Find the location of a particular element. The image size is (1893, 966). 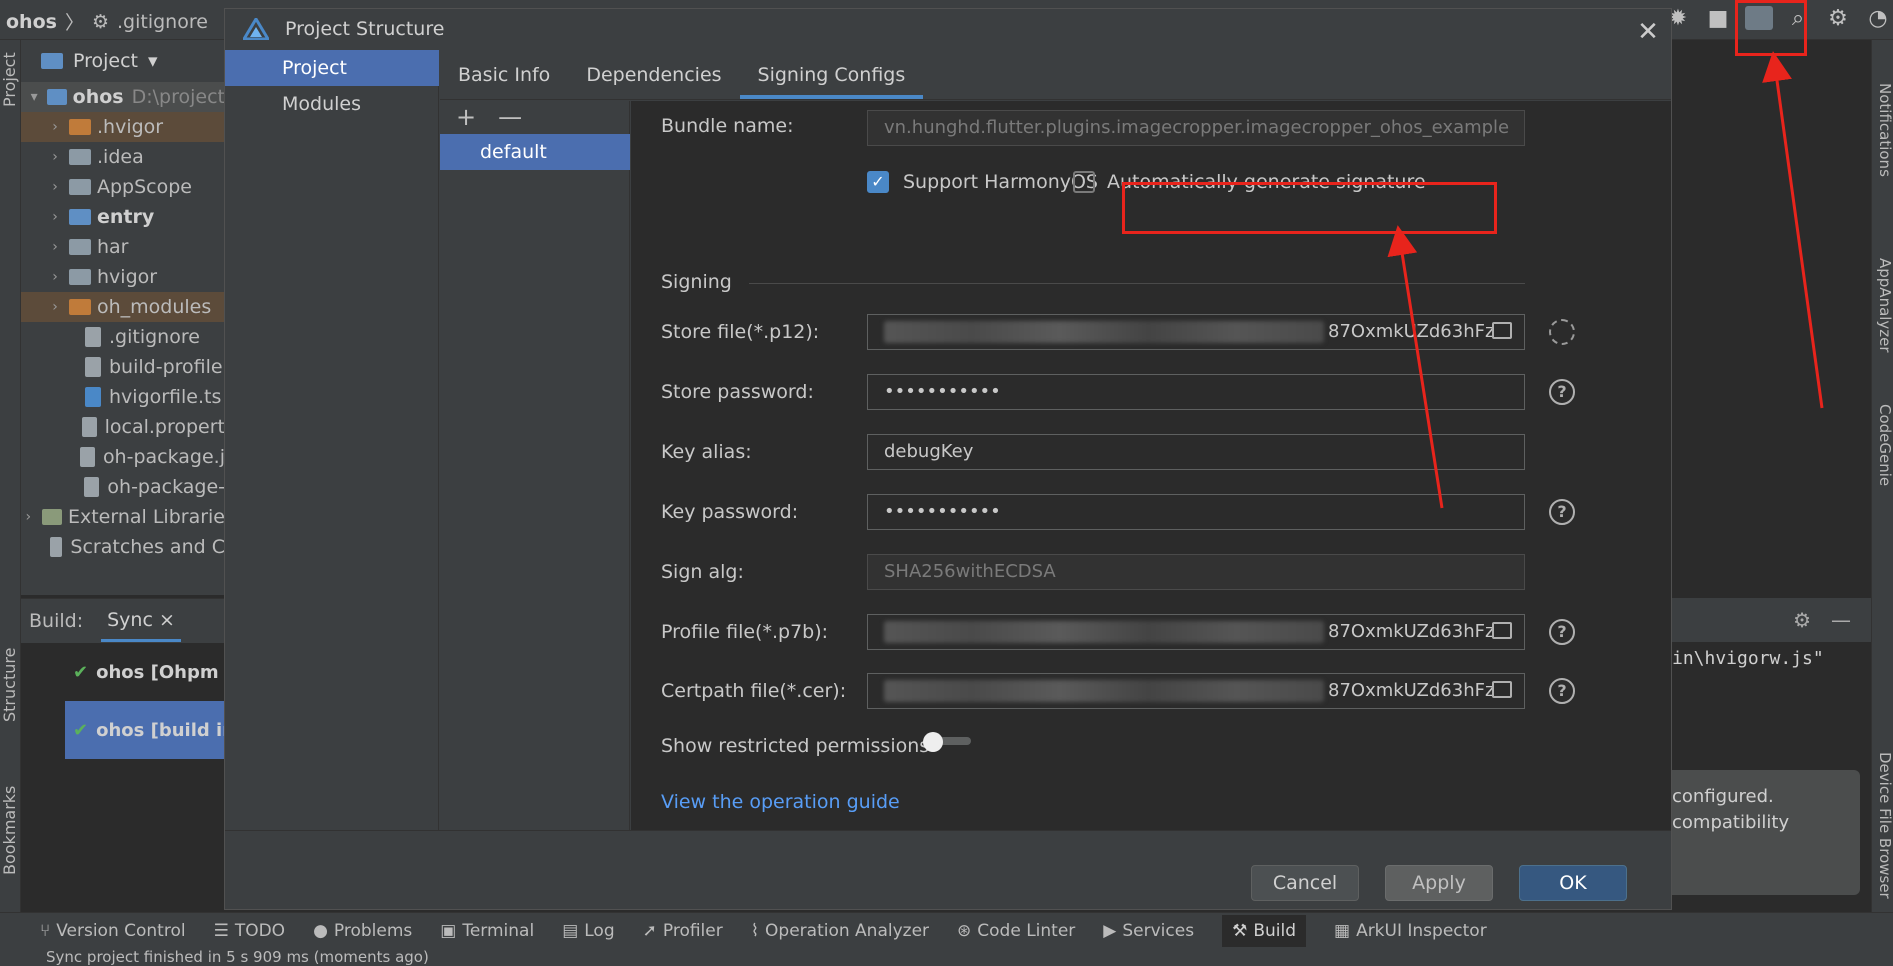

toolwindow-arkui-inspector: ▦ ArkUI Inspector is located at coordinates (1410, 931).